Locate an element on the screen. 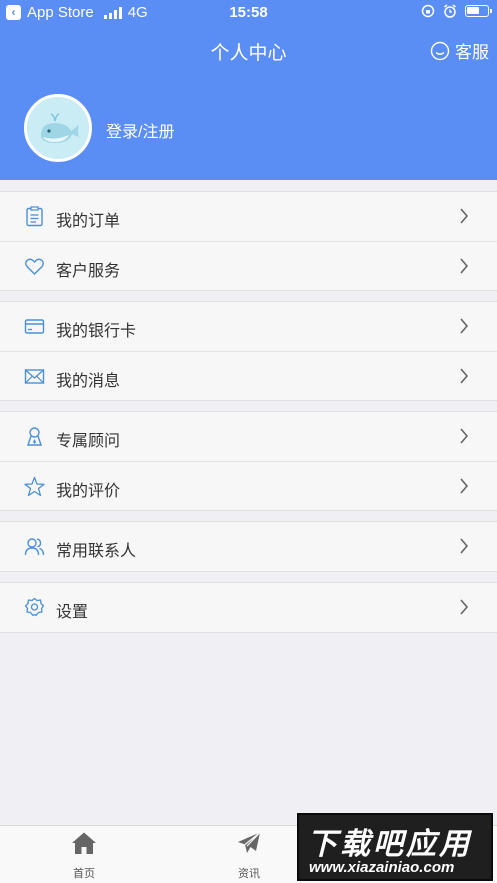 The width and height of the screenshot is (497, 883). menu-item-contacts: 常用联系人 is located at coordinates (248, 546).